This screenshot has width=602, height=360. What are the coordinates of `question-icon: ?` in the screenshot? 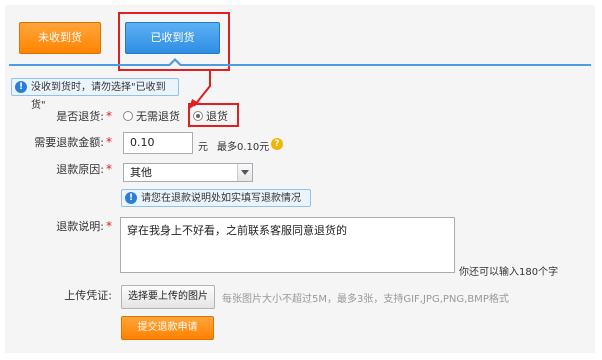 It's located at (277, 144).